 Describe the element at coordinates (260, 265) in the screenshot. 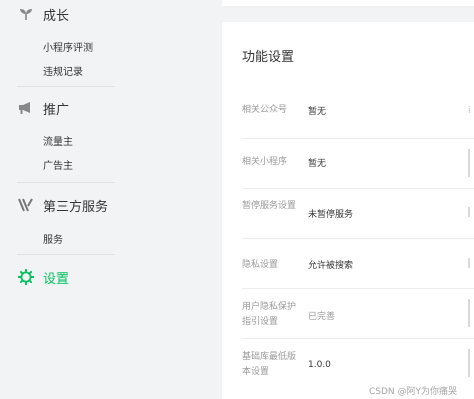

I see `row-label: 隐私设置` at that location.